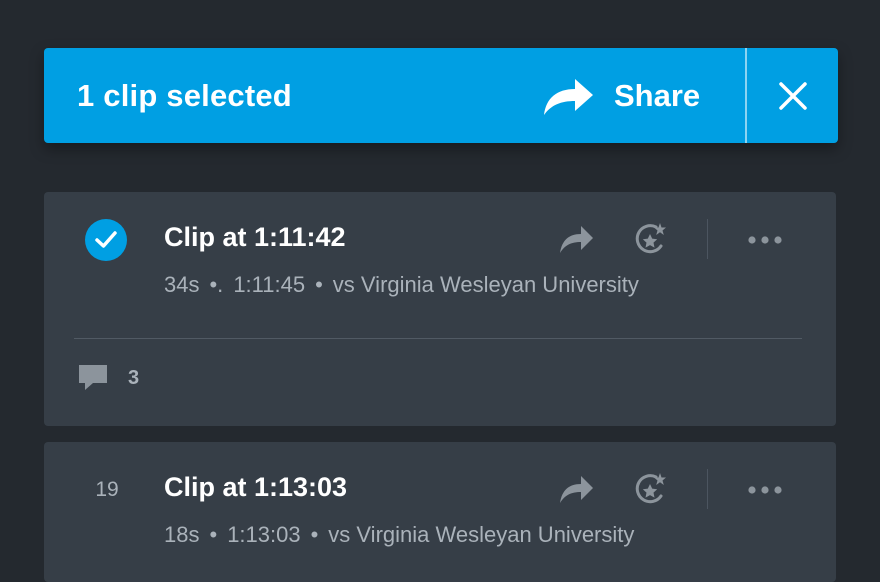 The width and height of the screenshot is (880, 582). Describe the element at coordinates (269, 284) in the screenshot. I see `clip-timestamp: 1:11:45` at that location.